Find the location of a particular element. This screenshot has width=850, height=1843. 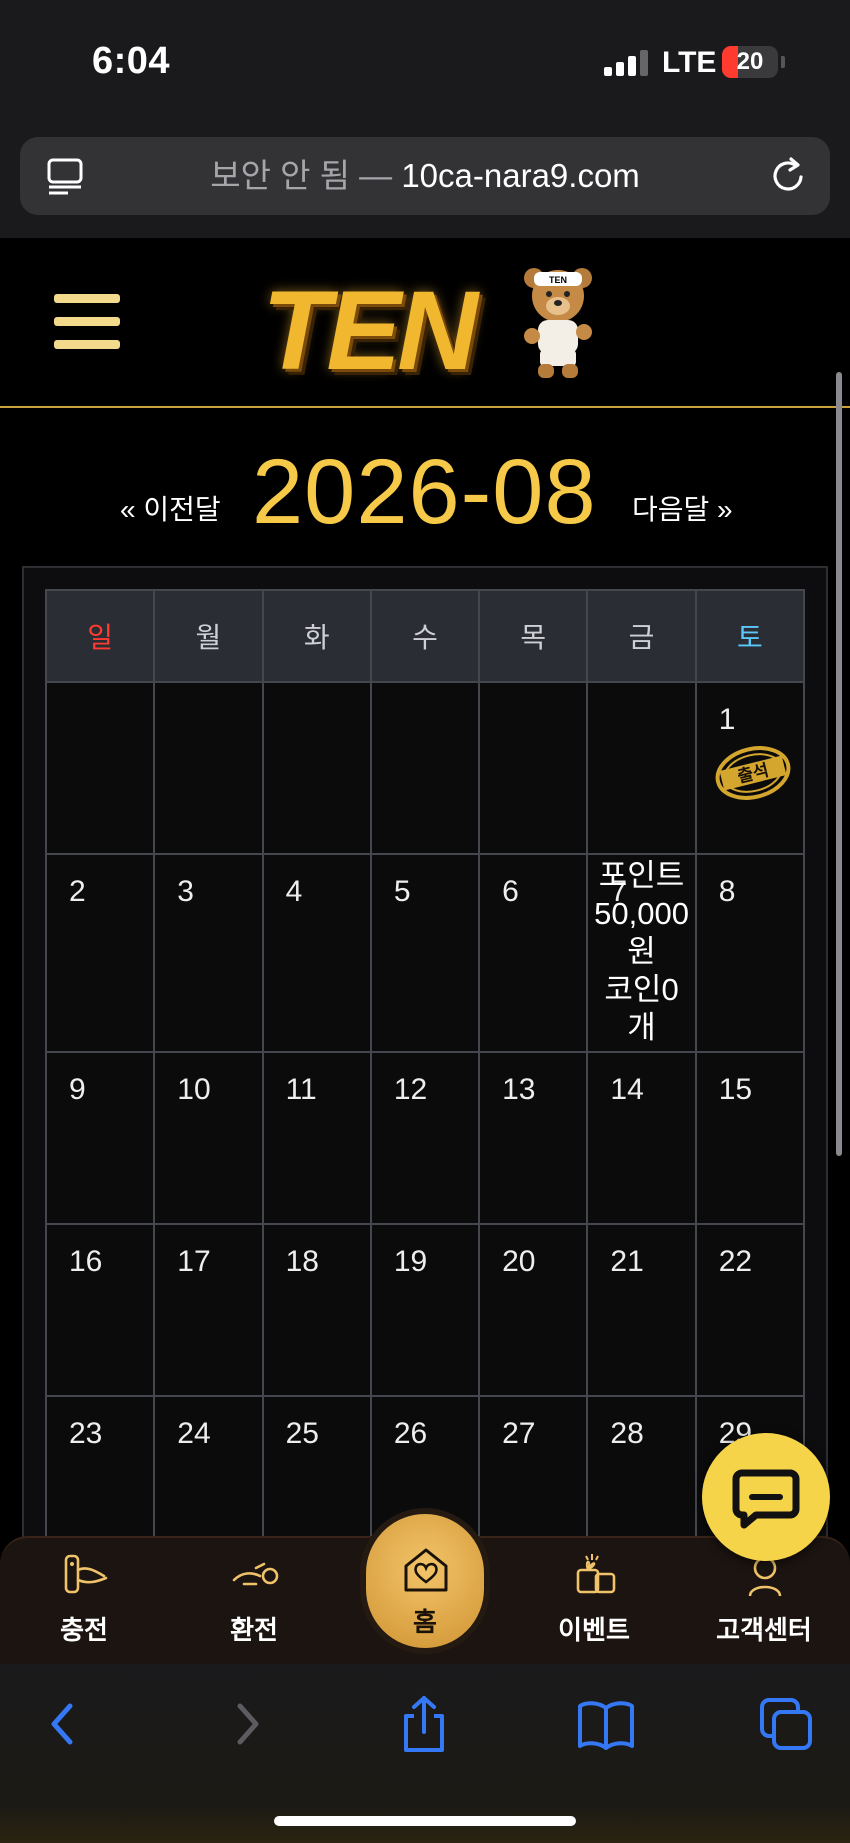

calendar-day: 10 is located at coordinates (208, 1138).